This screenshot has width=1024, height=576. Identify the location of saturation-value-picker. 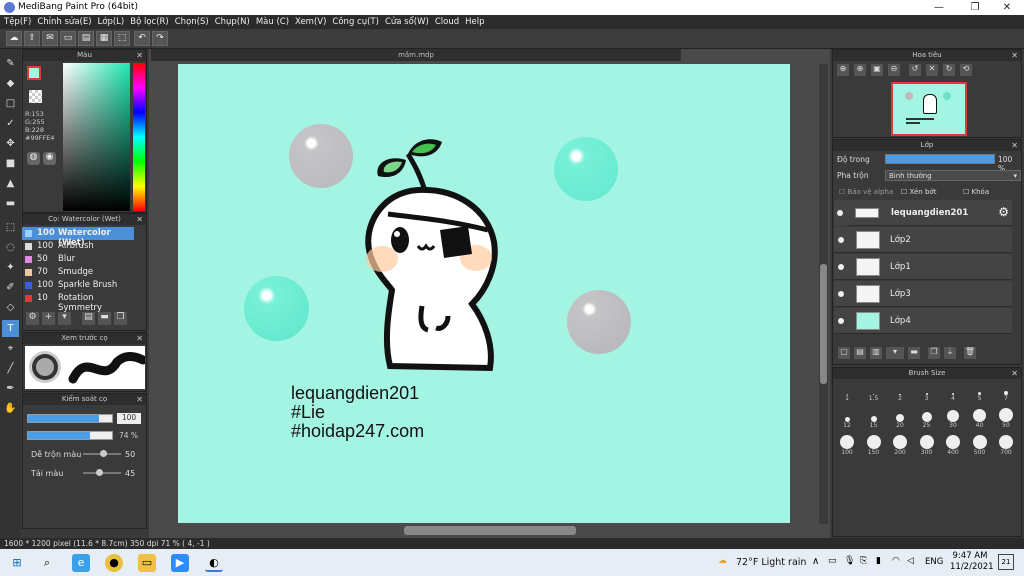
(96, 137).